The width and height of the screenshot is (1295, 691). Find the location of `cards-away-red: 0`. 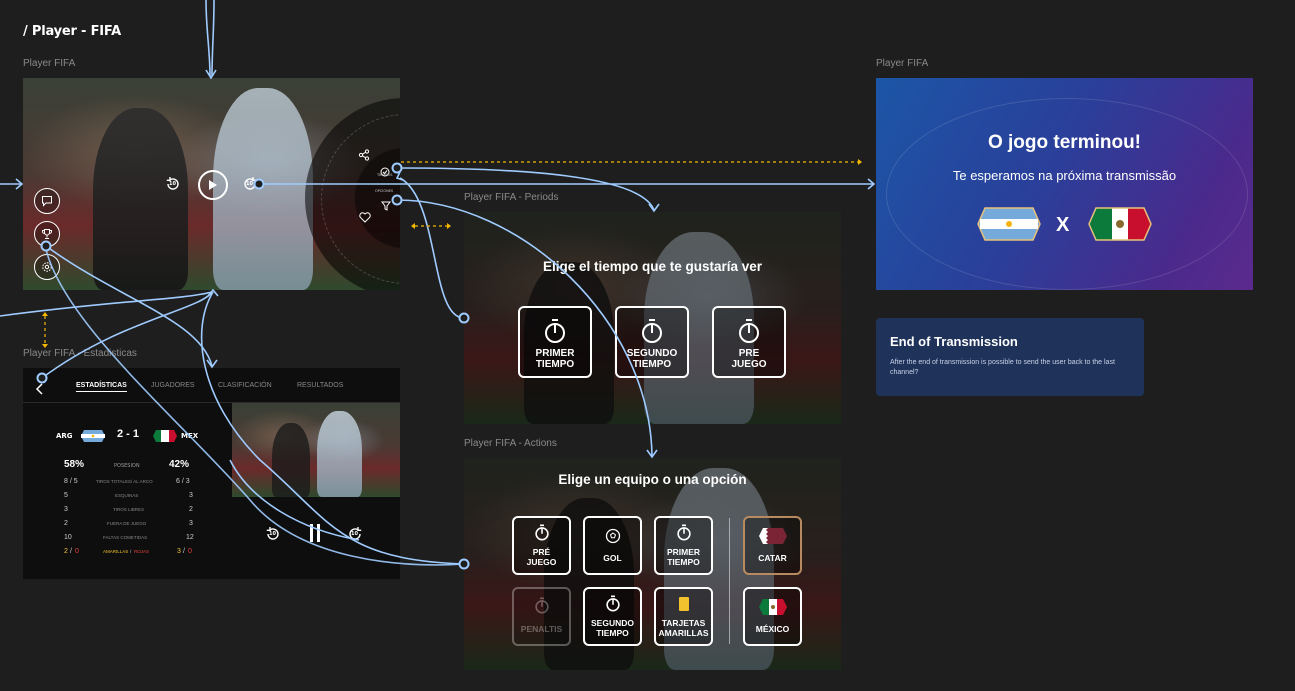

cards-away-red: 0 is located at coordinates (190, 551).